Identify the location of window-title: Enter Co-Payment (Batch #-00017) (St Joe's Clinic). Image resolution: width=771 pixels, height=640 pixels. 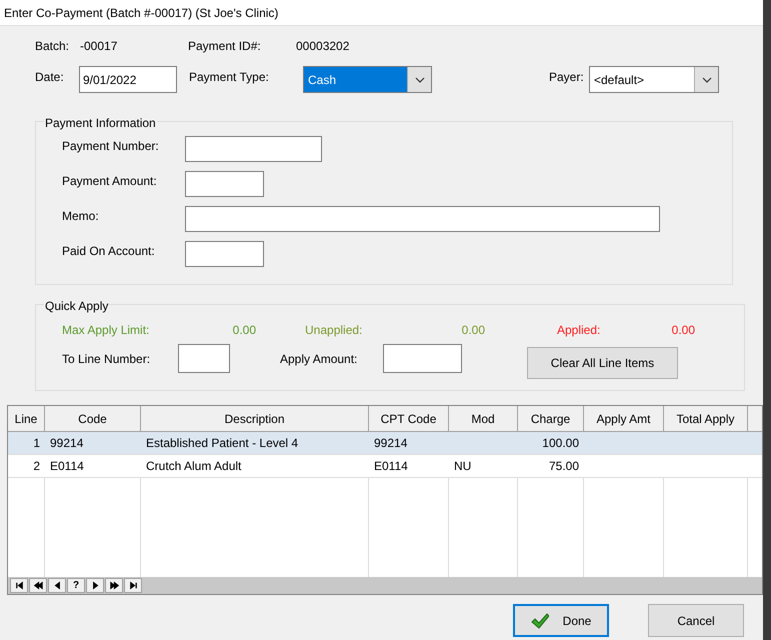
(141, 13).